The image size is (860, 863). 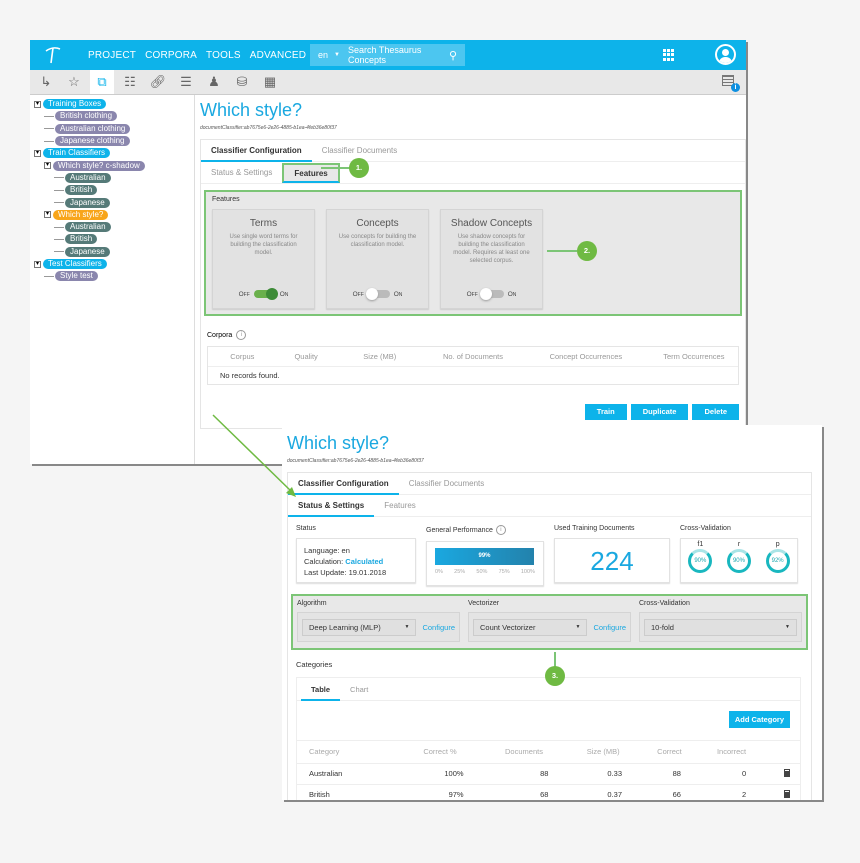 What do you see at coordinates (715, 412) in the screenshot?
I see `delete-button: Delete` at bounding box center [715, 412].